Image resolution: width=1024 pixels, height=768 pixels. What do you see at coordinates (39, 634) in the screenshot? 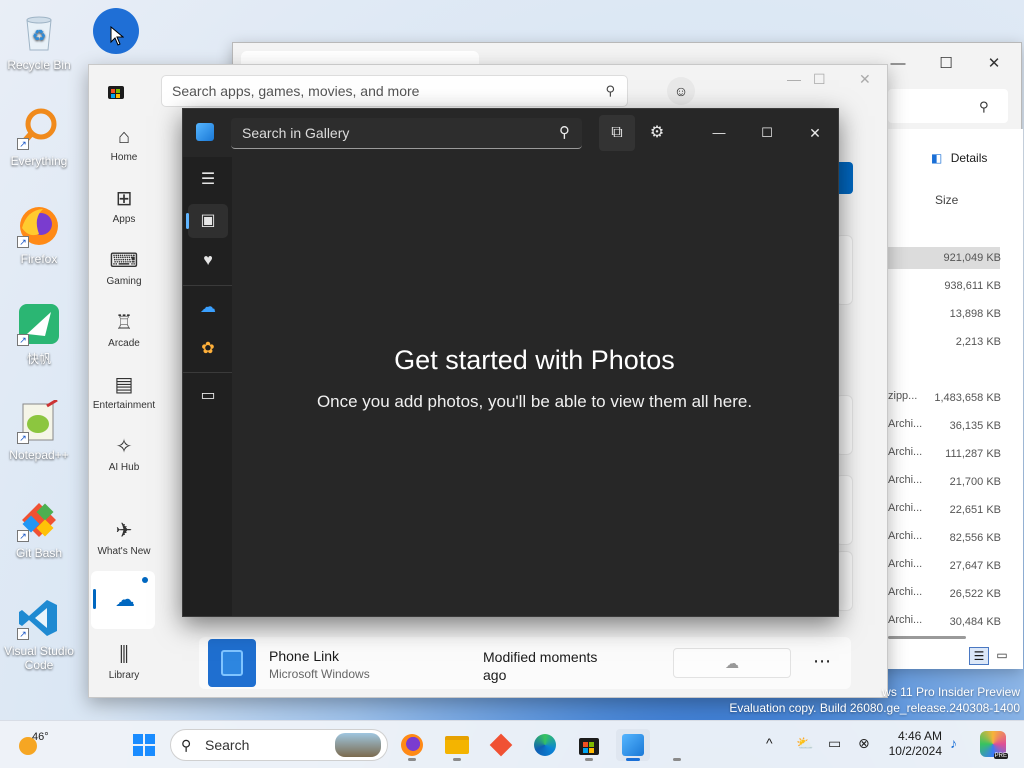
I see `desktop-icon-vscode: ↗ Visual Studio Code` at bounding box center [39, 634].